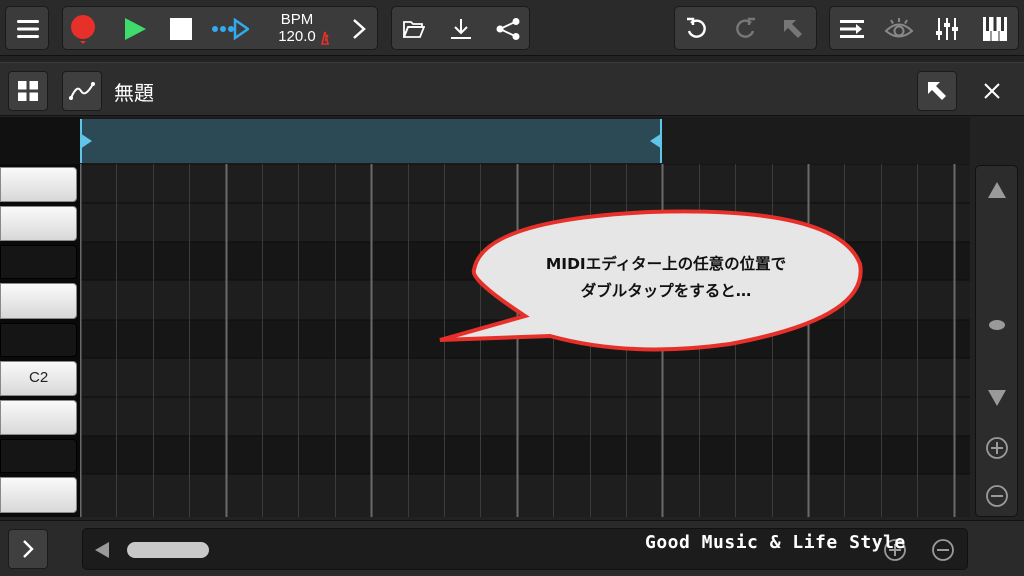 Image resolution: width=1024 pixels, height=576 pixels. What do you see at coordinates (512, 89) in the screenshot?
I see `editor-header: 無題` at bounding box center [512, 89].